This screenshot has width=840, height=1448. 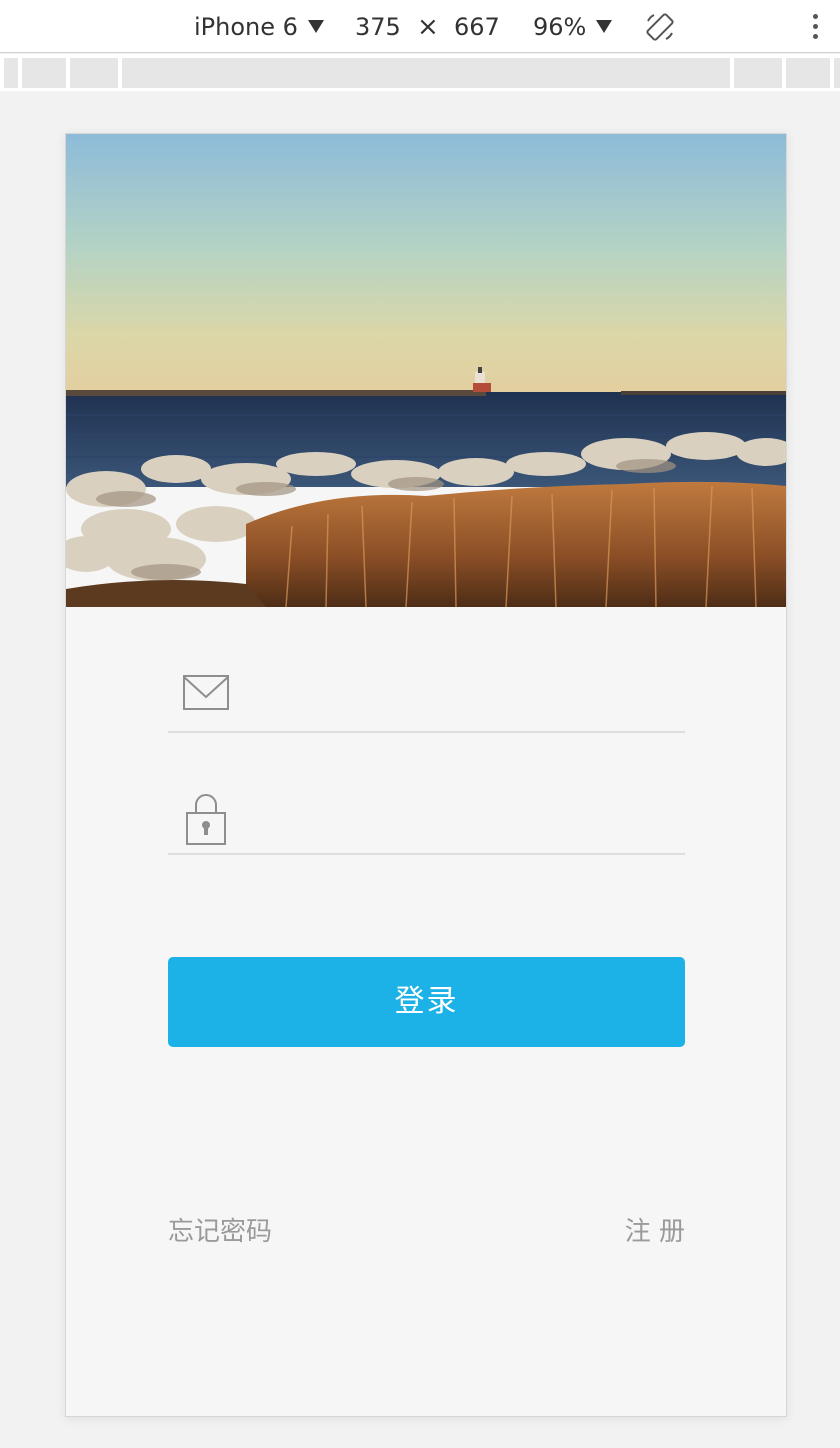 I want to click on device-name: iPhone 6, so click(x=246, y=27).